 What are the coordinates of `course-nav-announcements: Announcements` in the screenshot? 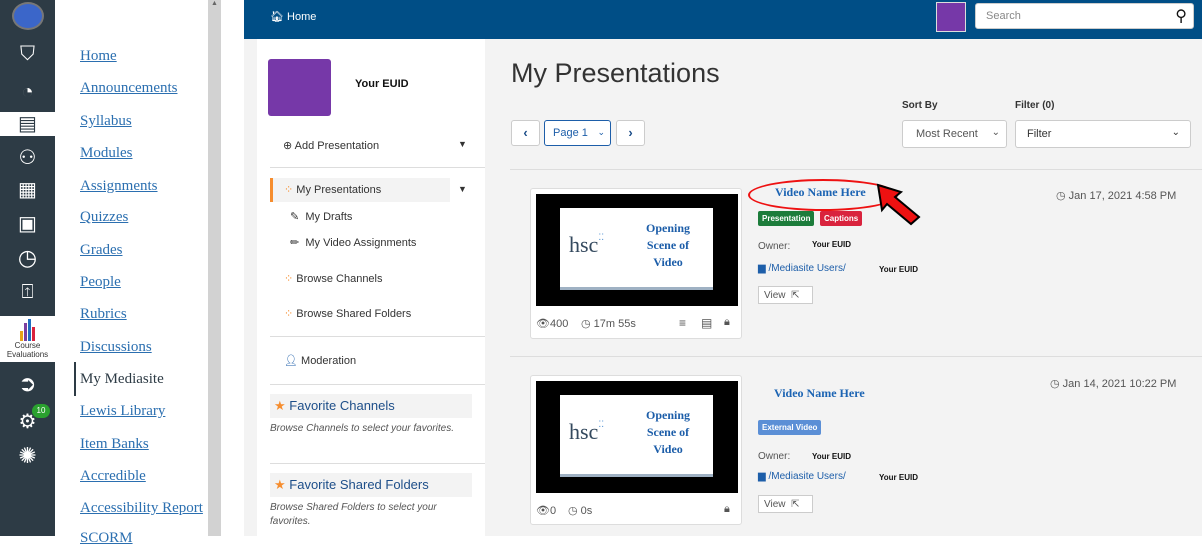 It's located at (128, 88).